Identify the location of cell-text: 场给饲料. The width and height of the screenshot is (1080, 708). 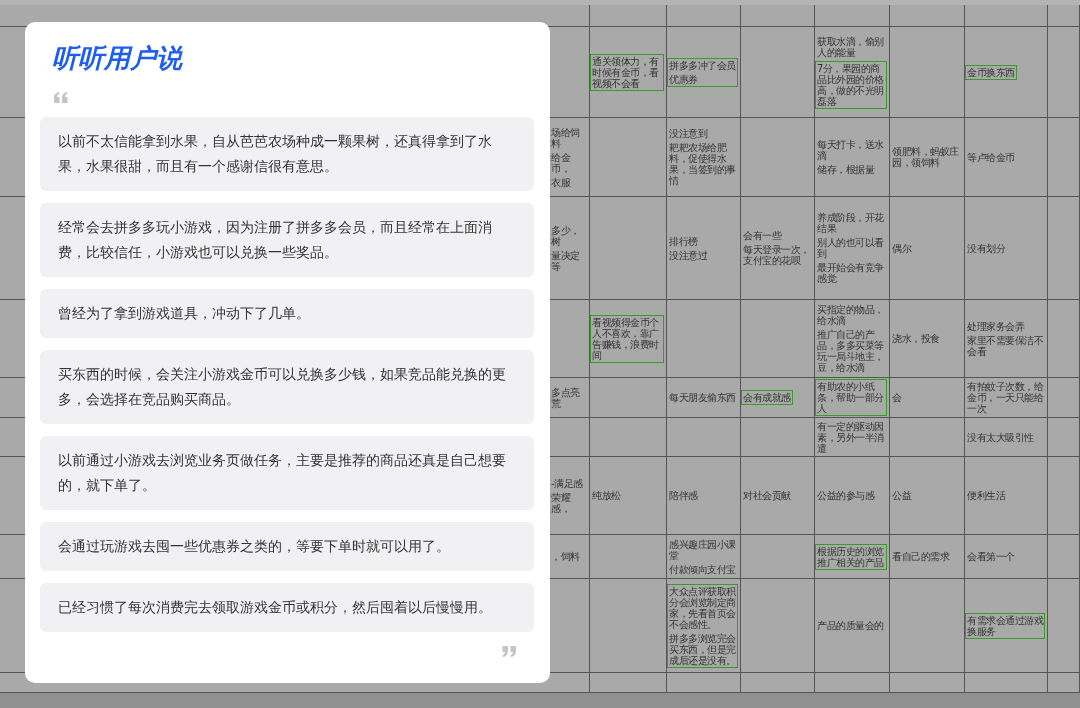
(566, 137).